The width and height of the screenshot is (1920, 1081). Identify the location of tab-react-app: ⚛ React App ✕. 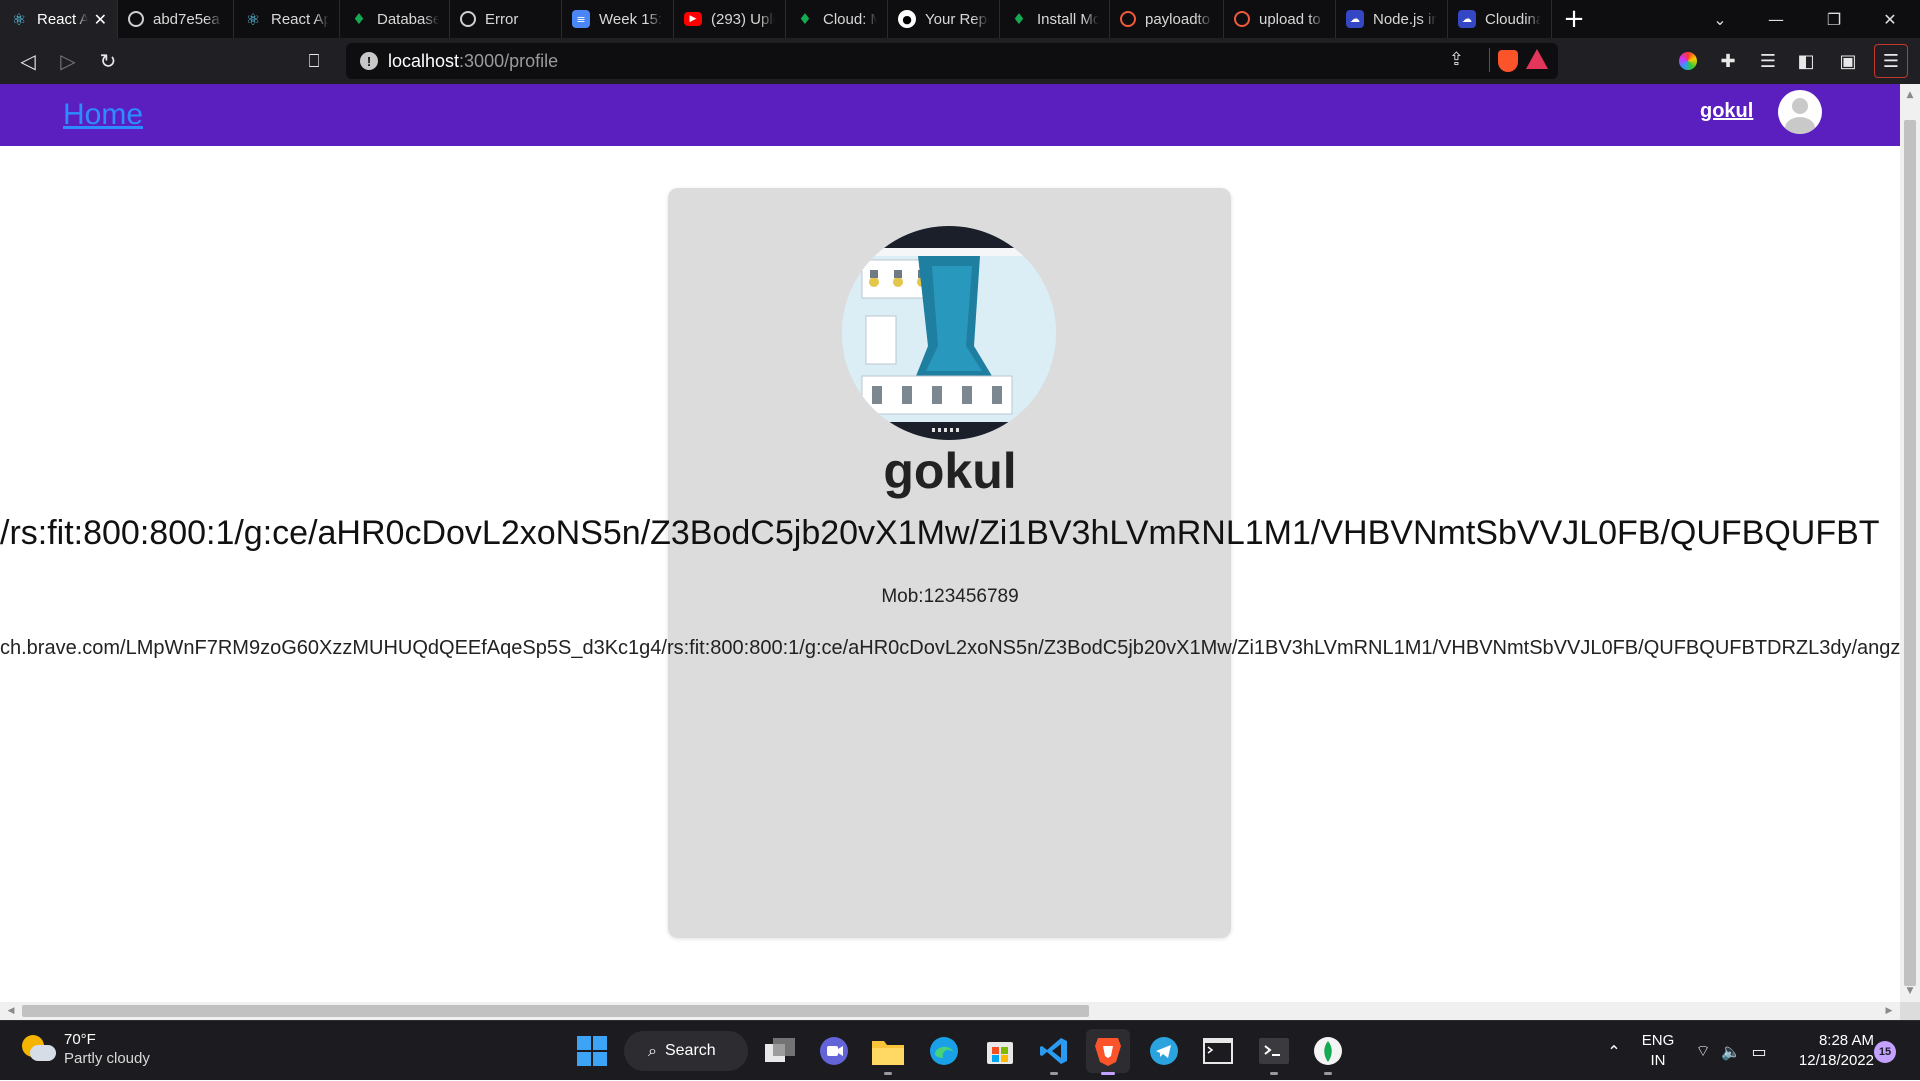
(59, 19).